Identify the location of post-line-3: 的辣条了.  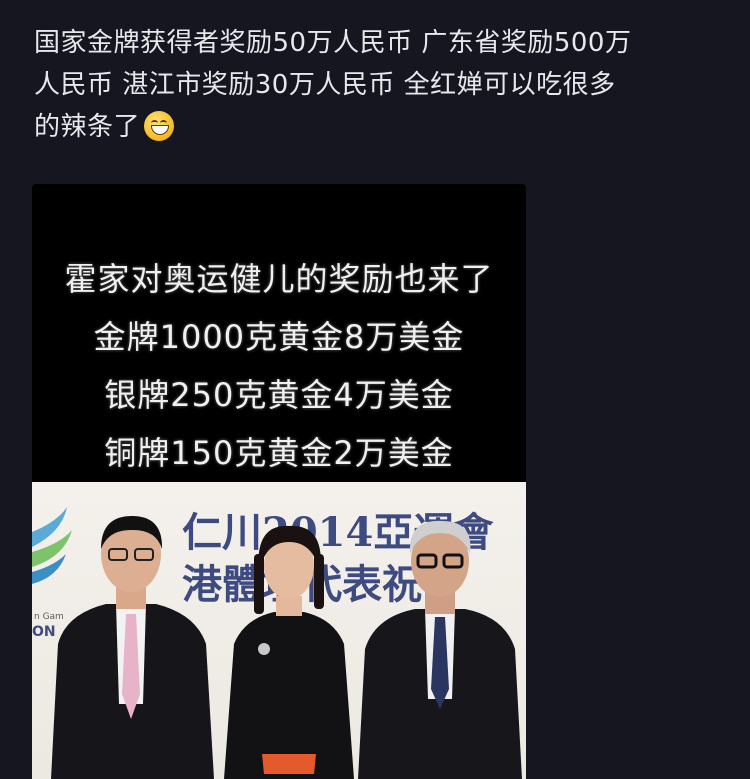
(379, 127).